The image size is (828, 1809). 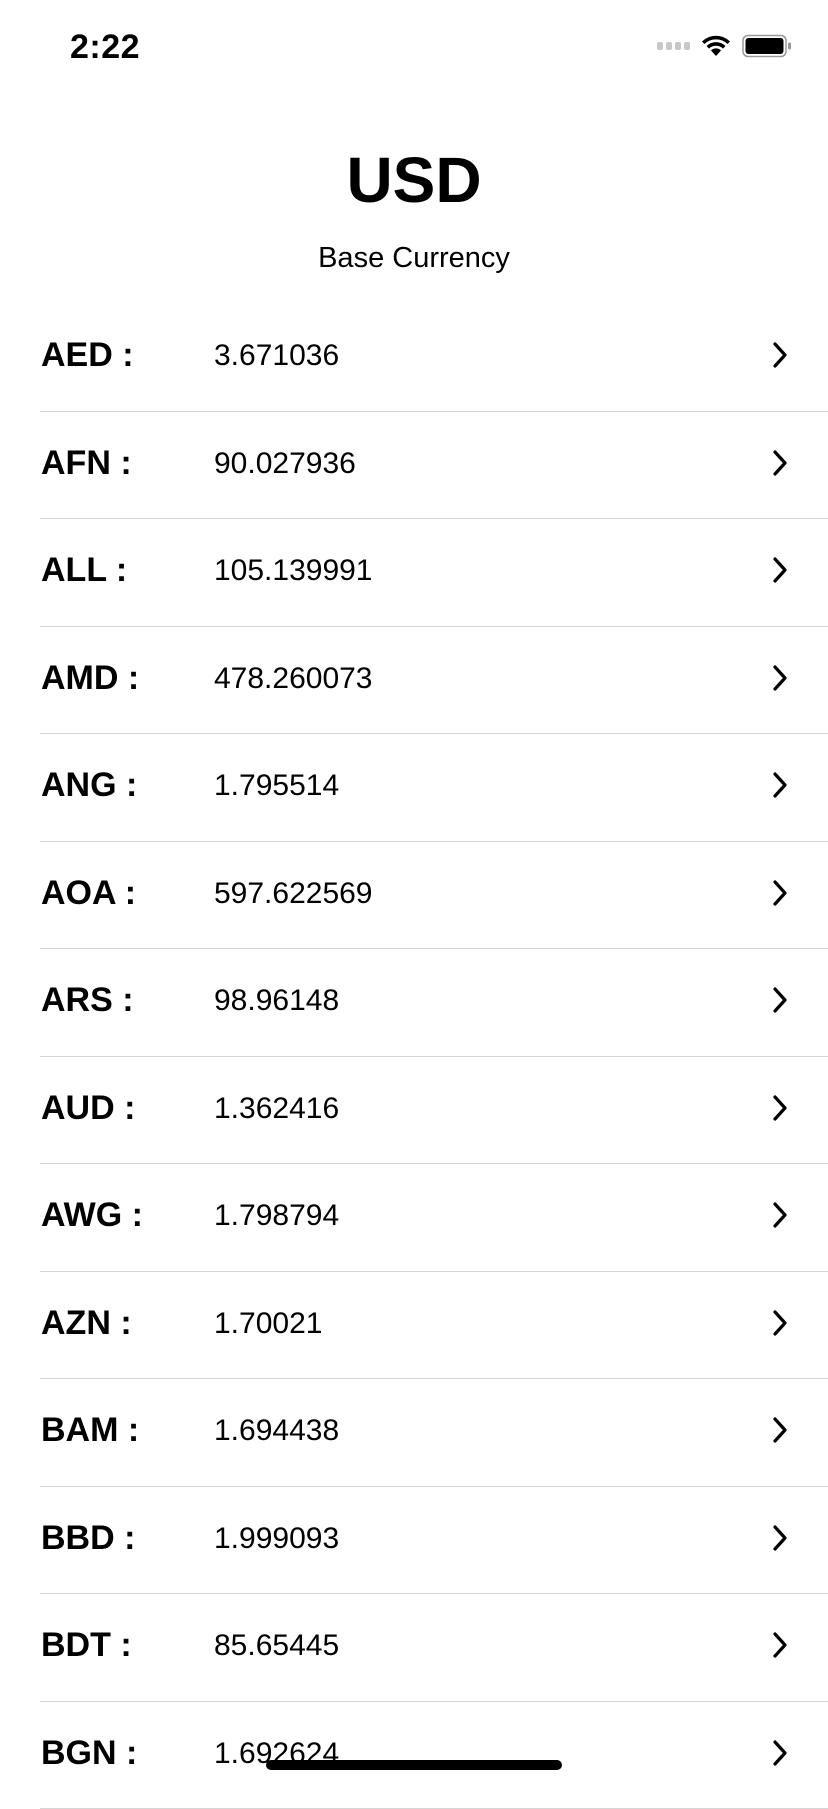 I want to click on currency-code: ANG :, so click(x=89, y=785).